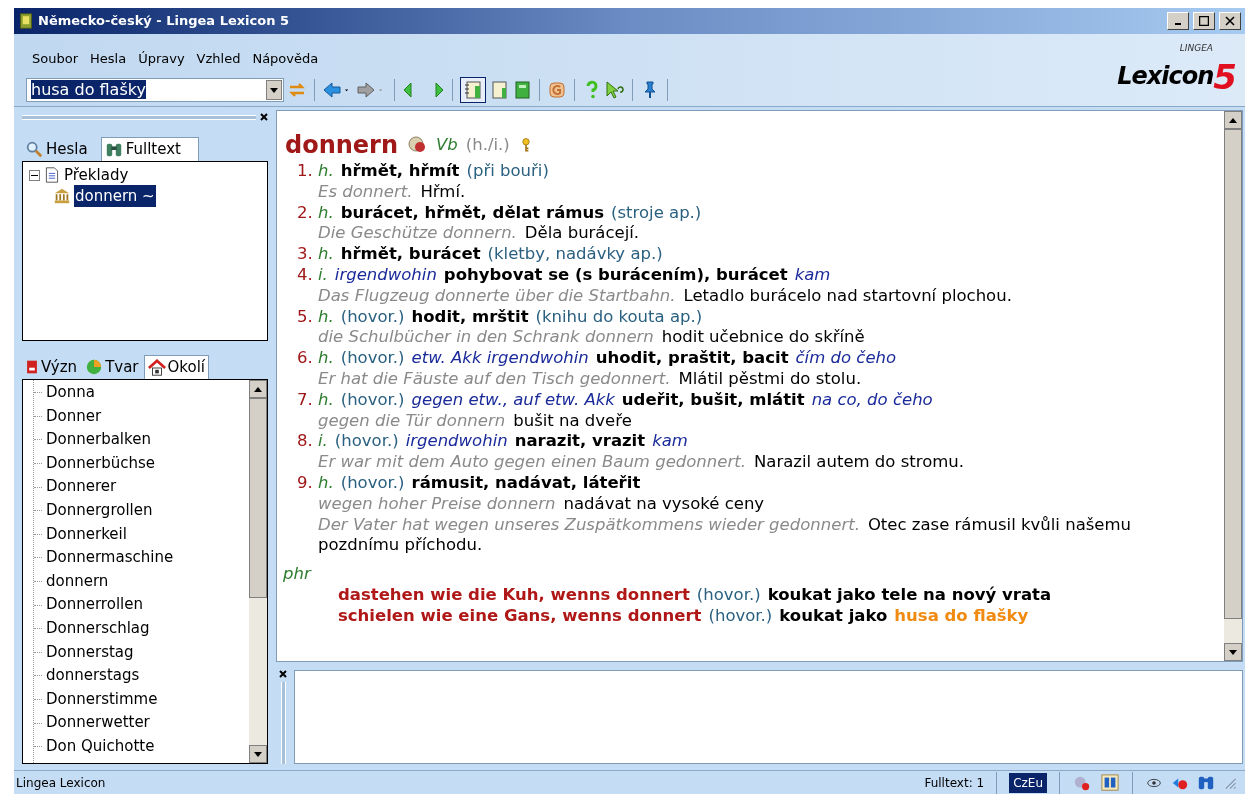 The image size is (1245, 794). Describe the element at coordinates (88, 89) in the screenshot. I see `search-value: husa do flašky` at that location.